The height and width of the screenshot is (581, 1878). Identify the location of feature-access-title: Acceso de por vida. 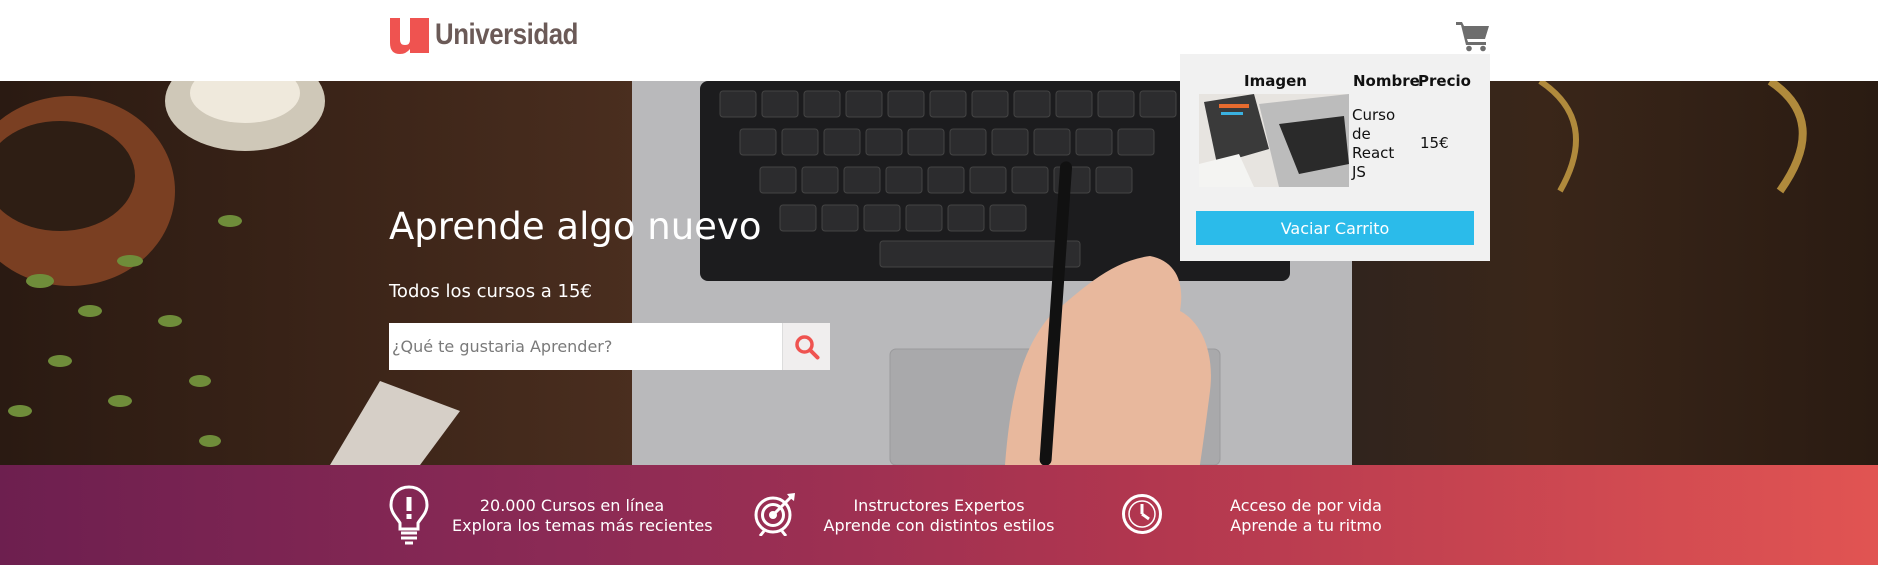
(1306, 505).